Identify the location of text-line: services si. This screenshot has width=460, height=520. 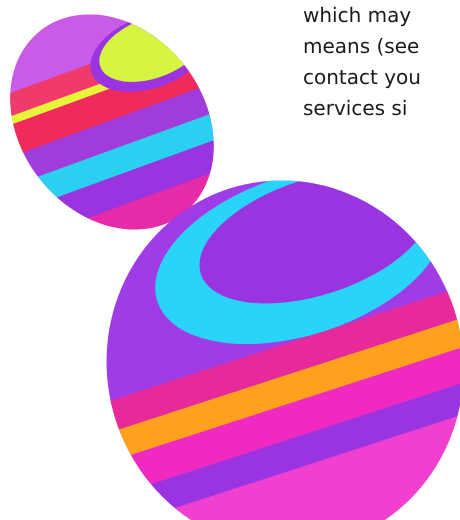
(355, 108).